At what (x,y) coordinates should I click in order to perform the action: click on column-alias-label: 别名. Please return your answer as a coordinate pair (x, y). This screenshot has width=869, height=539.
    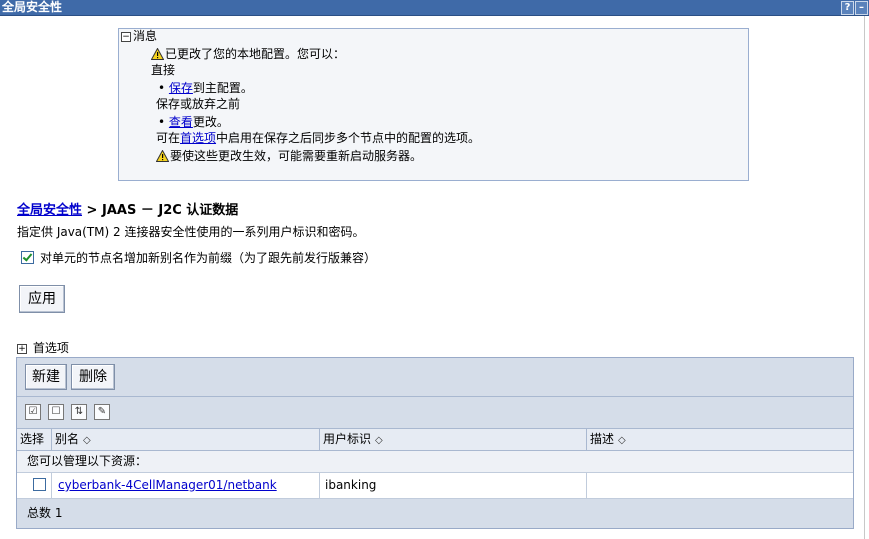
    Looking at the image, I should click on (67, 439).